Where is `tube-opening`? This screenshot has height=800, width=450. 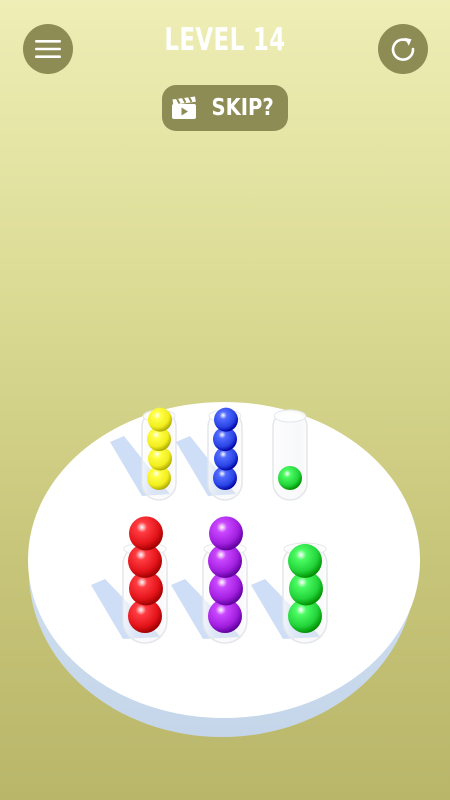
tube-opening is located at coordinates (290, 416).